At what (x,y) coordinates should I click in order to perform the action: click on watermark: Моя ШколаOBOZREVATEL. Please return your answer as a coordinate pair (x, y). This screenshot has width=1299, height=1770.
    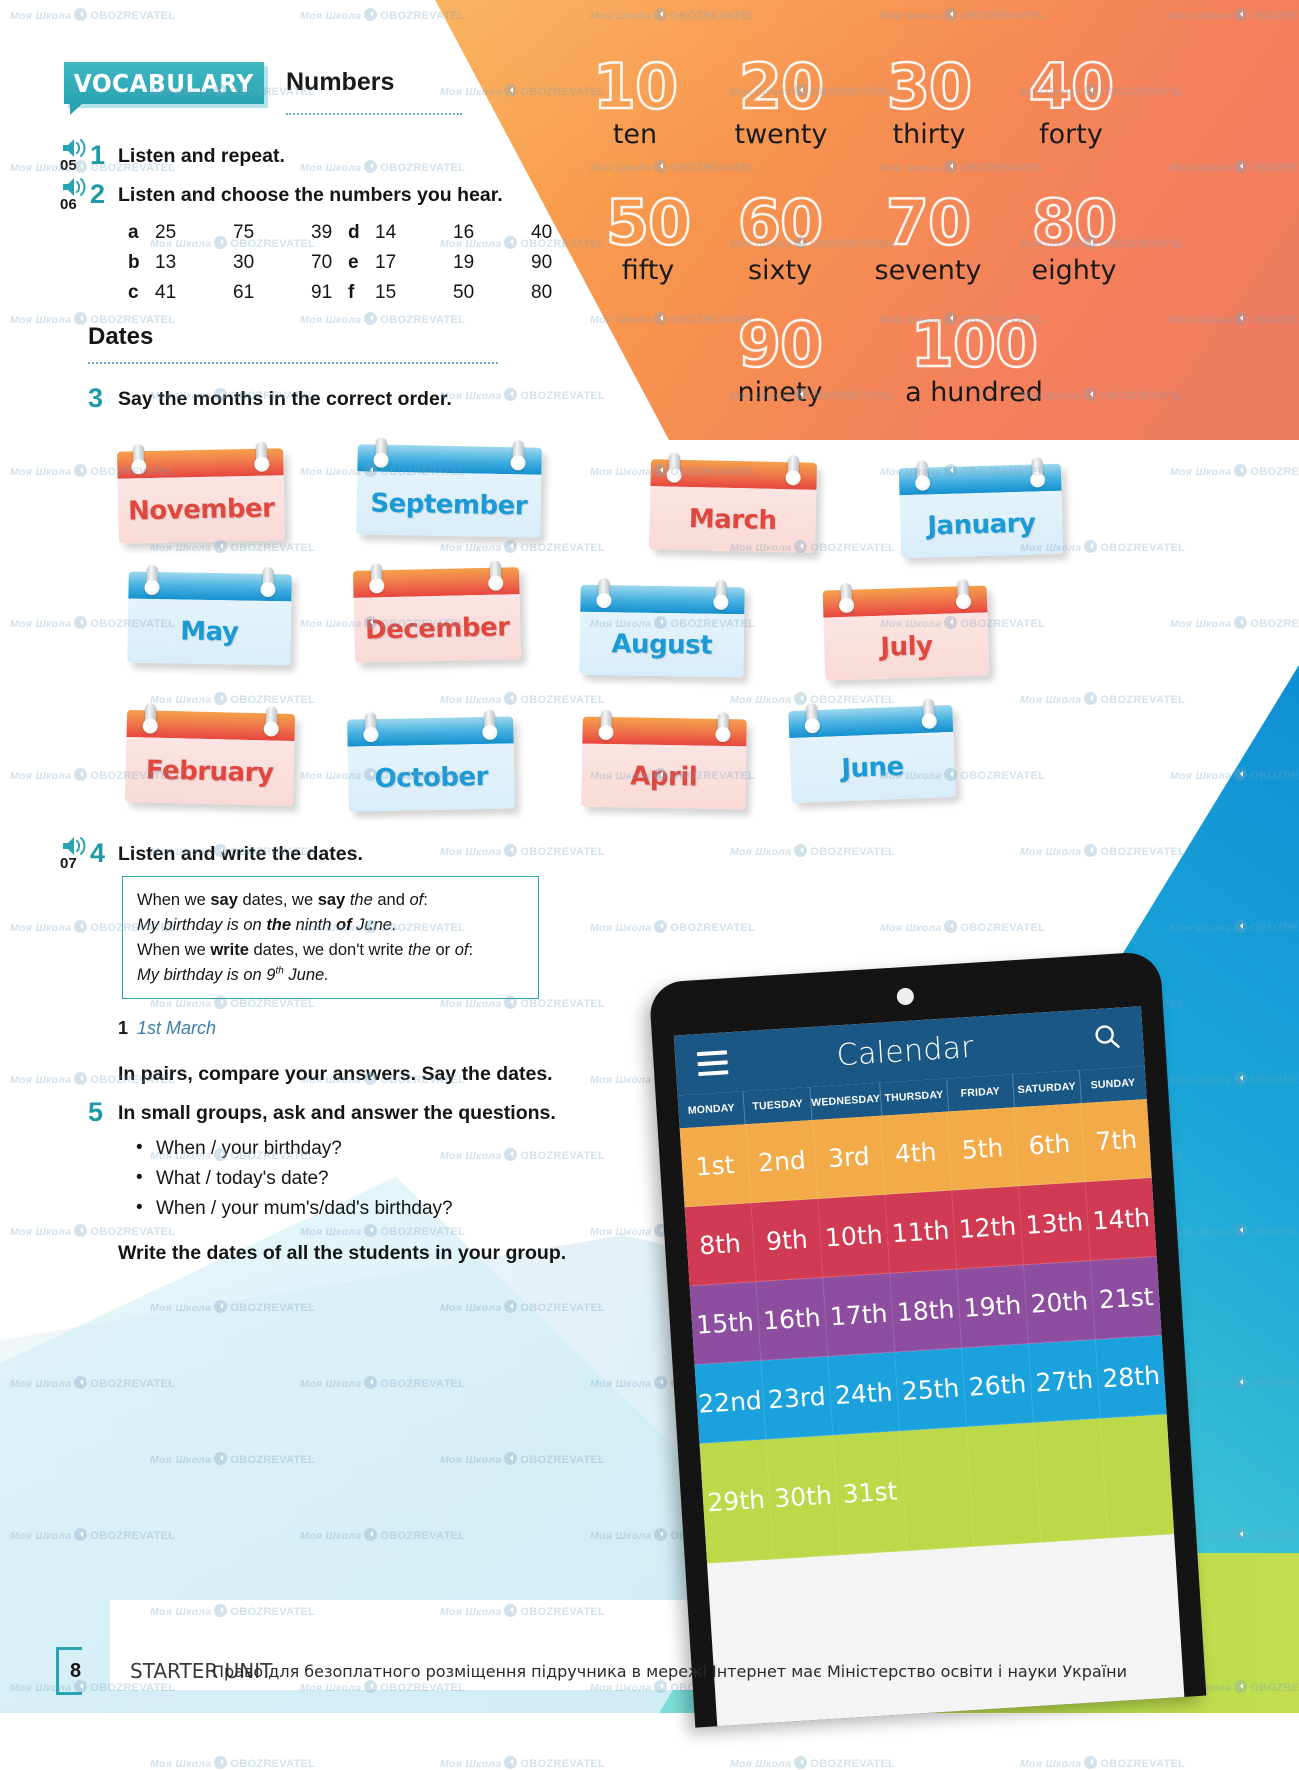
    Looking at the image, I should click on (523, 1763).